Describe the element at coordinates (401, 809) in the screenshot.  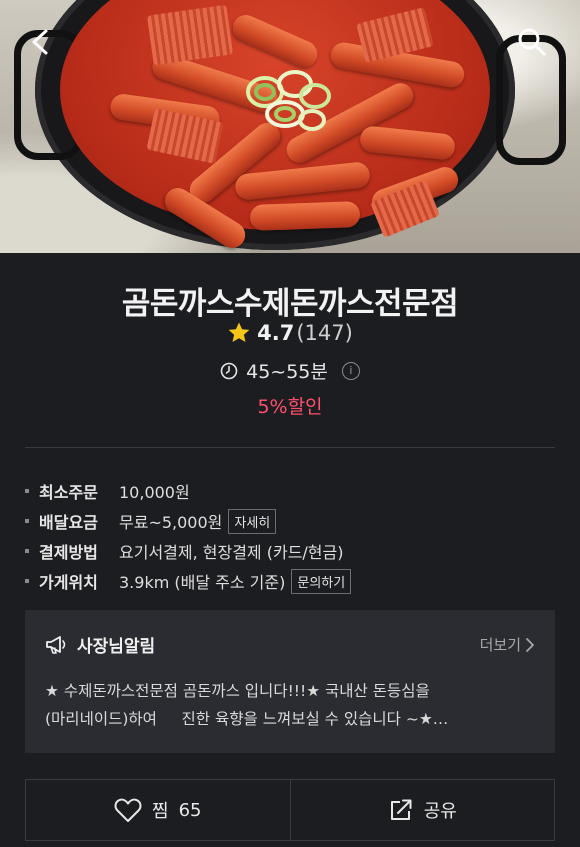
I see `share-icon` at that location.